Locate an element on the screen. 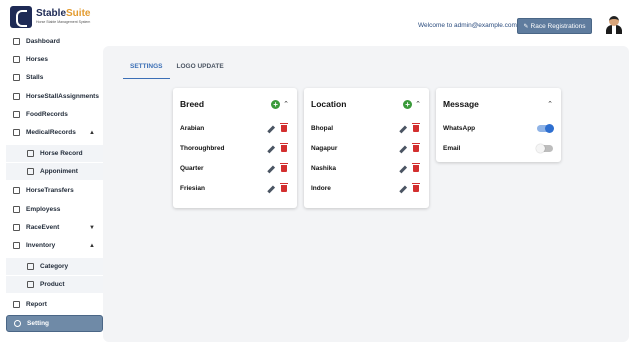 This screenshot has height=349, width=636. welcome-text: Welcome to admin@example.com is located at coordinates (467, 25).